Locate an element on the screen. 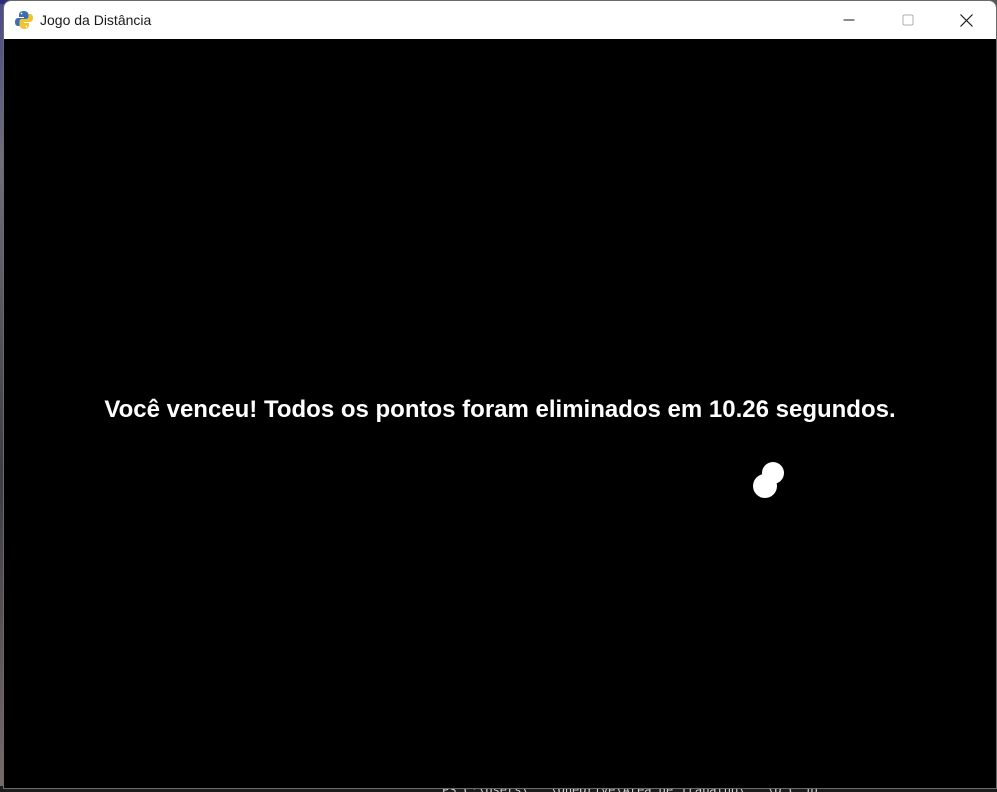  remaining-dot is located at coordinates (765, 486).